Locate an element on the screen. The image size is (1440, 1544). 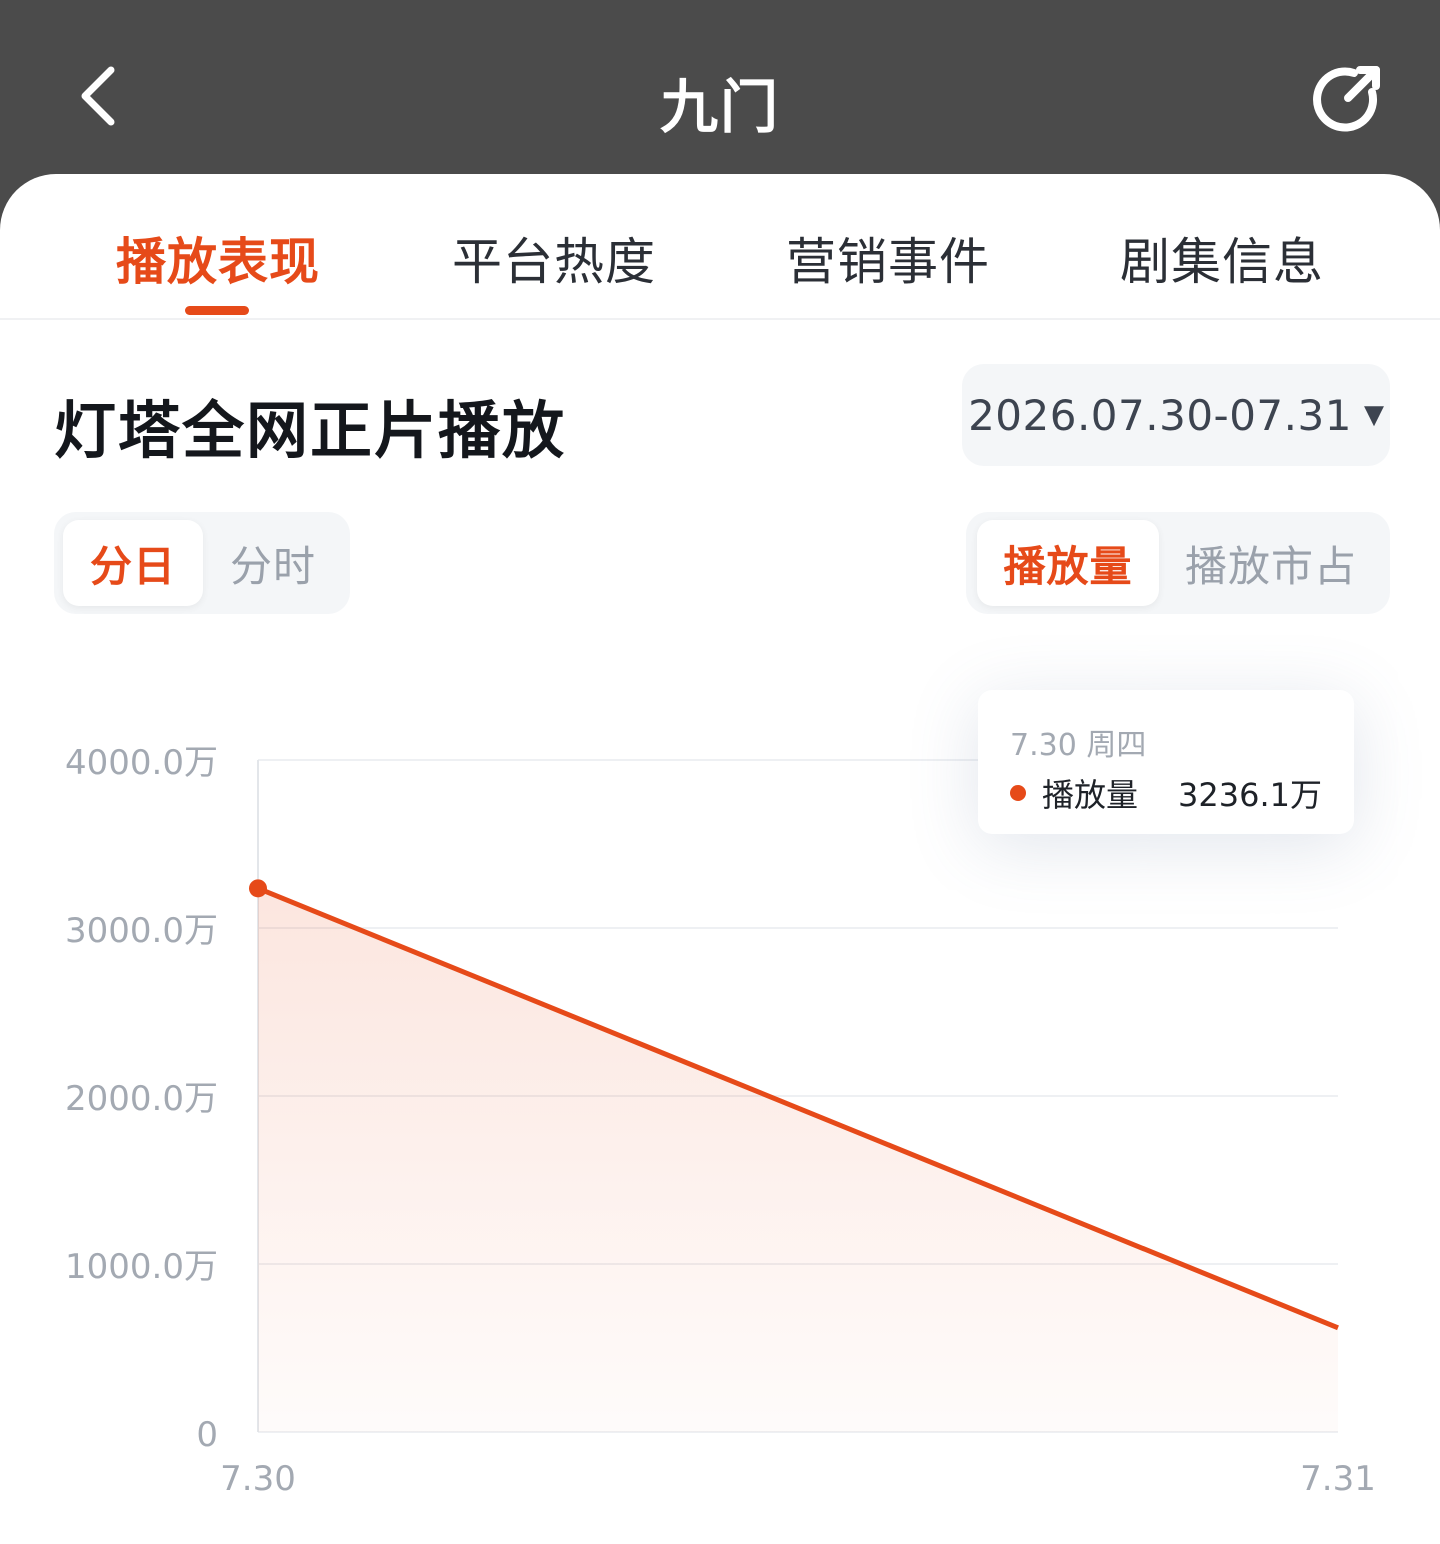
data-point-highlight is located at coordinates (258, 888).